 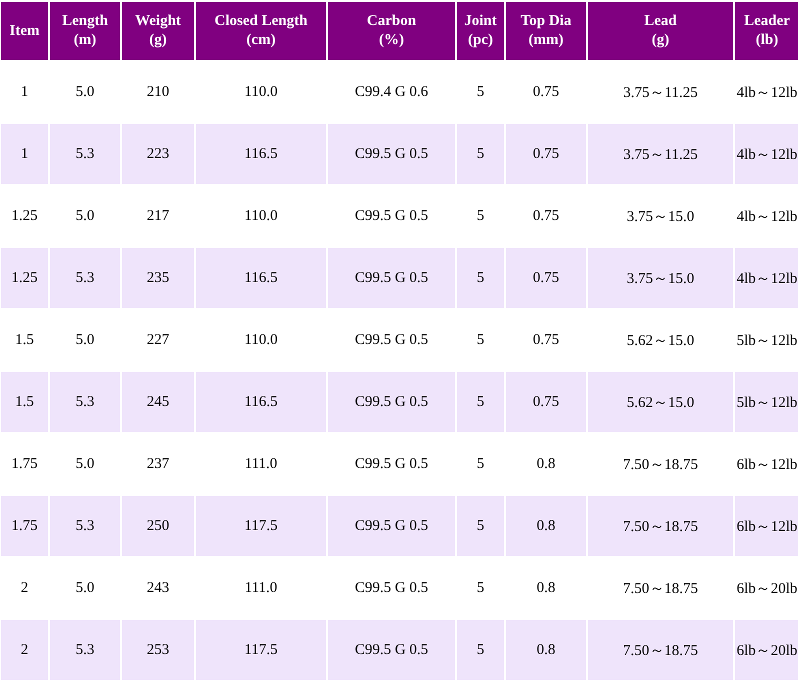 What do you see at coordinates (158, 154) in the screenshot?
I see `table-cell: 223` at bounding box center [158, 154].